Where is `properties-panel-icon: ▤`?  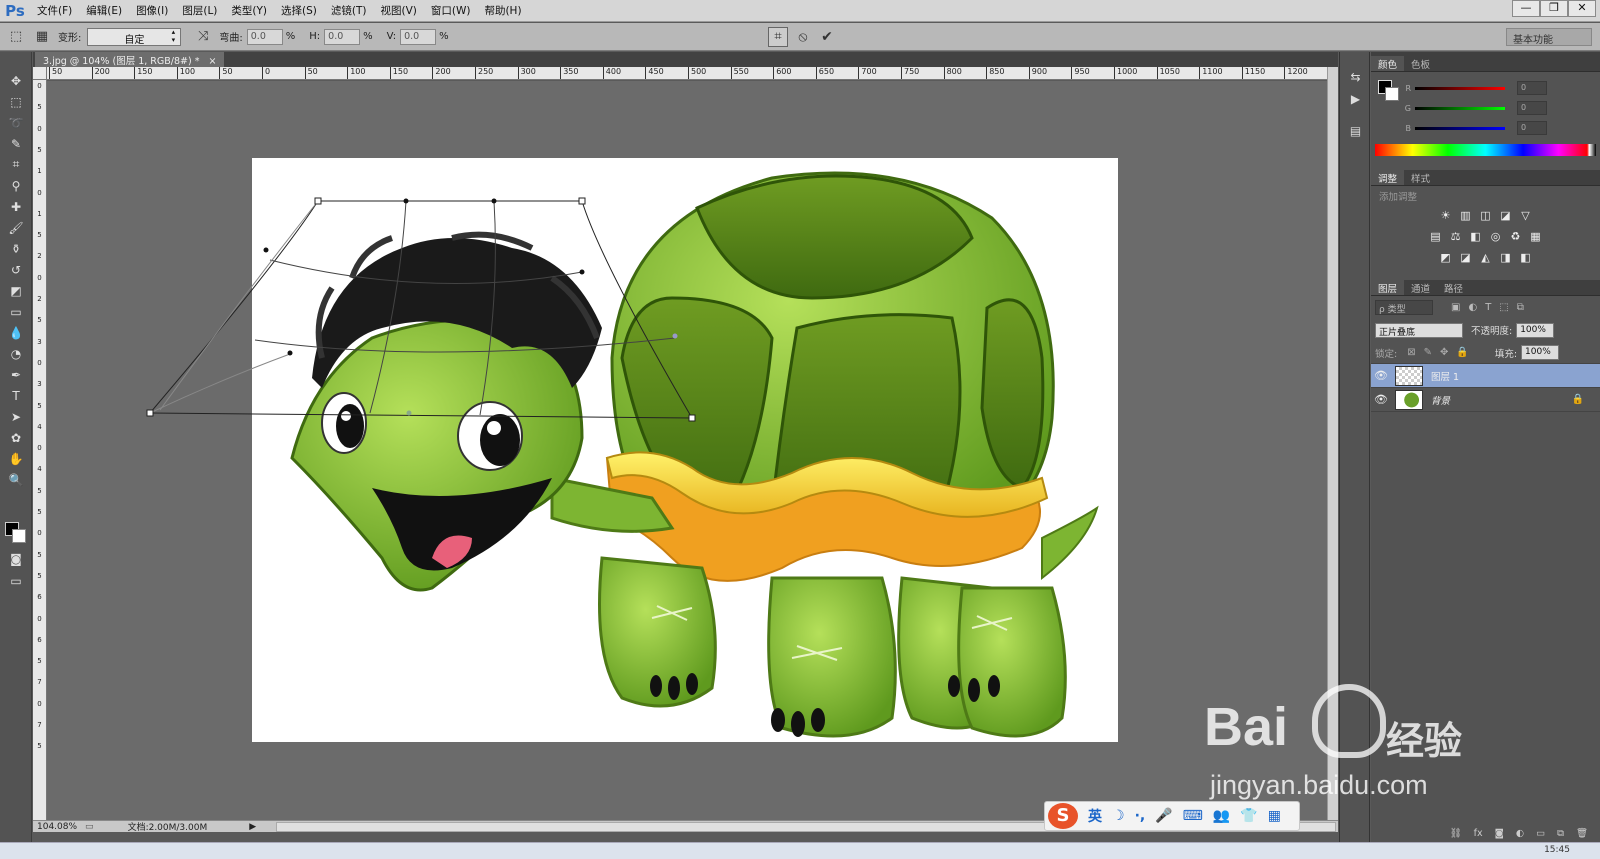
properties-panel-icon: ▤ is located at coordinates (1355, 131).